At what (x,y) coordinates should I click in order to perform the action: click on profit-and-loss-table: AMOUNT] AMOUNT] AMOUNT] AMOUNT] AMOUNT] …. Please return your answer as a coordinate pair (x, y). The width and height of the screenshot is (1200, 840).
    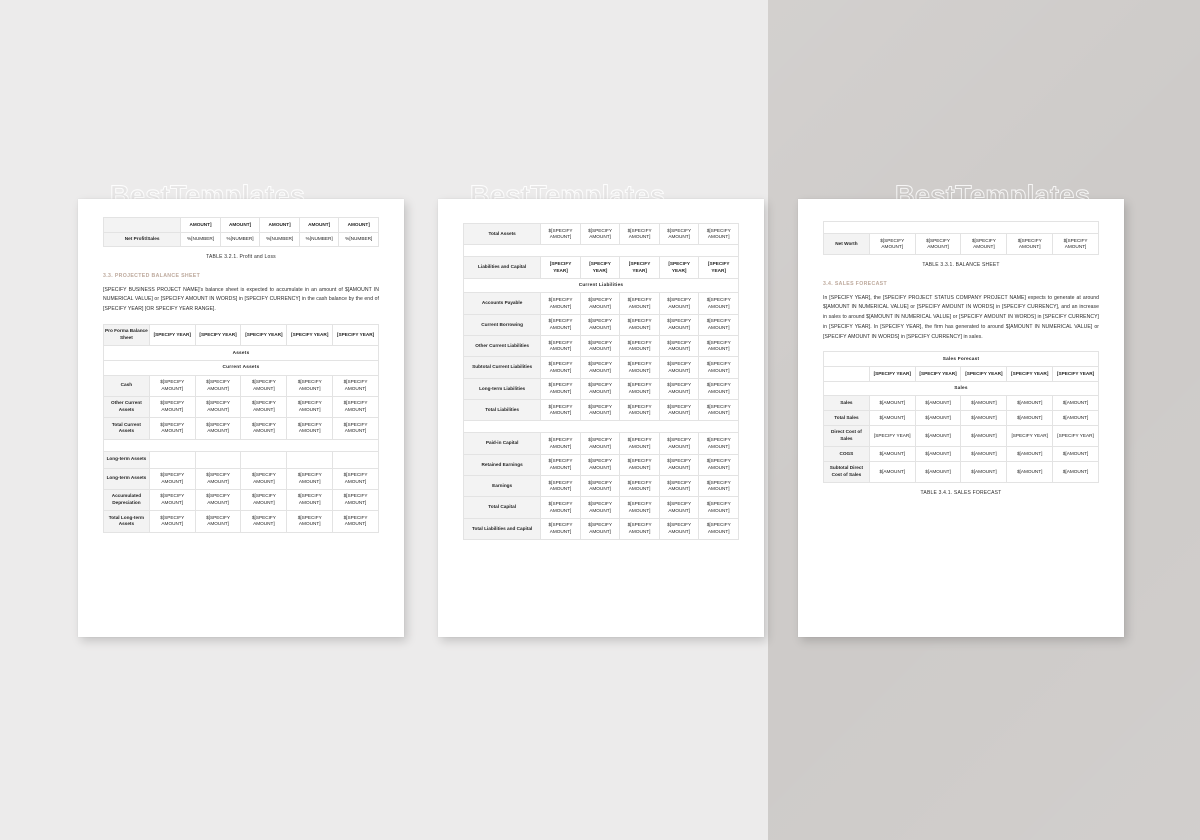
    Looking at the image, I should click on (240, 232).